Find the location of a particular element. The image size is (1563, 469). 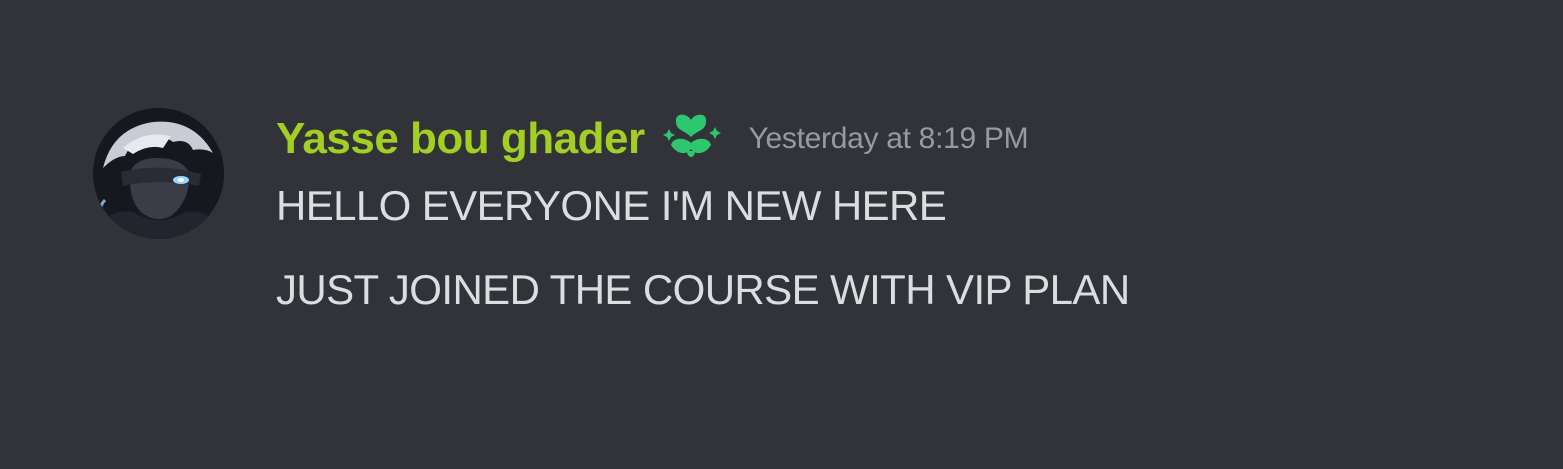

username: Yasse bou ghader is located at coordinates (460, 139).